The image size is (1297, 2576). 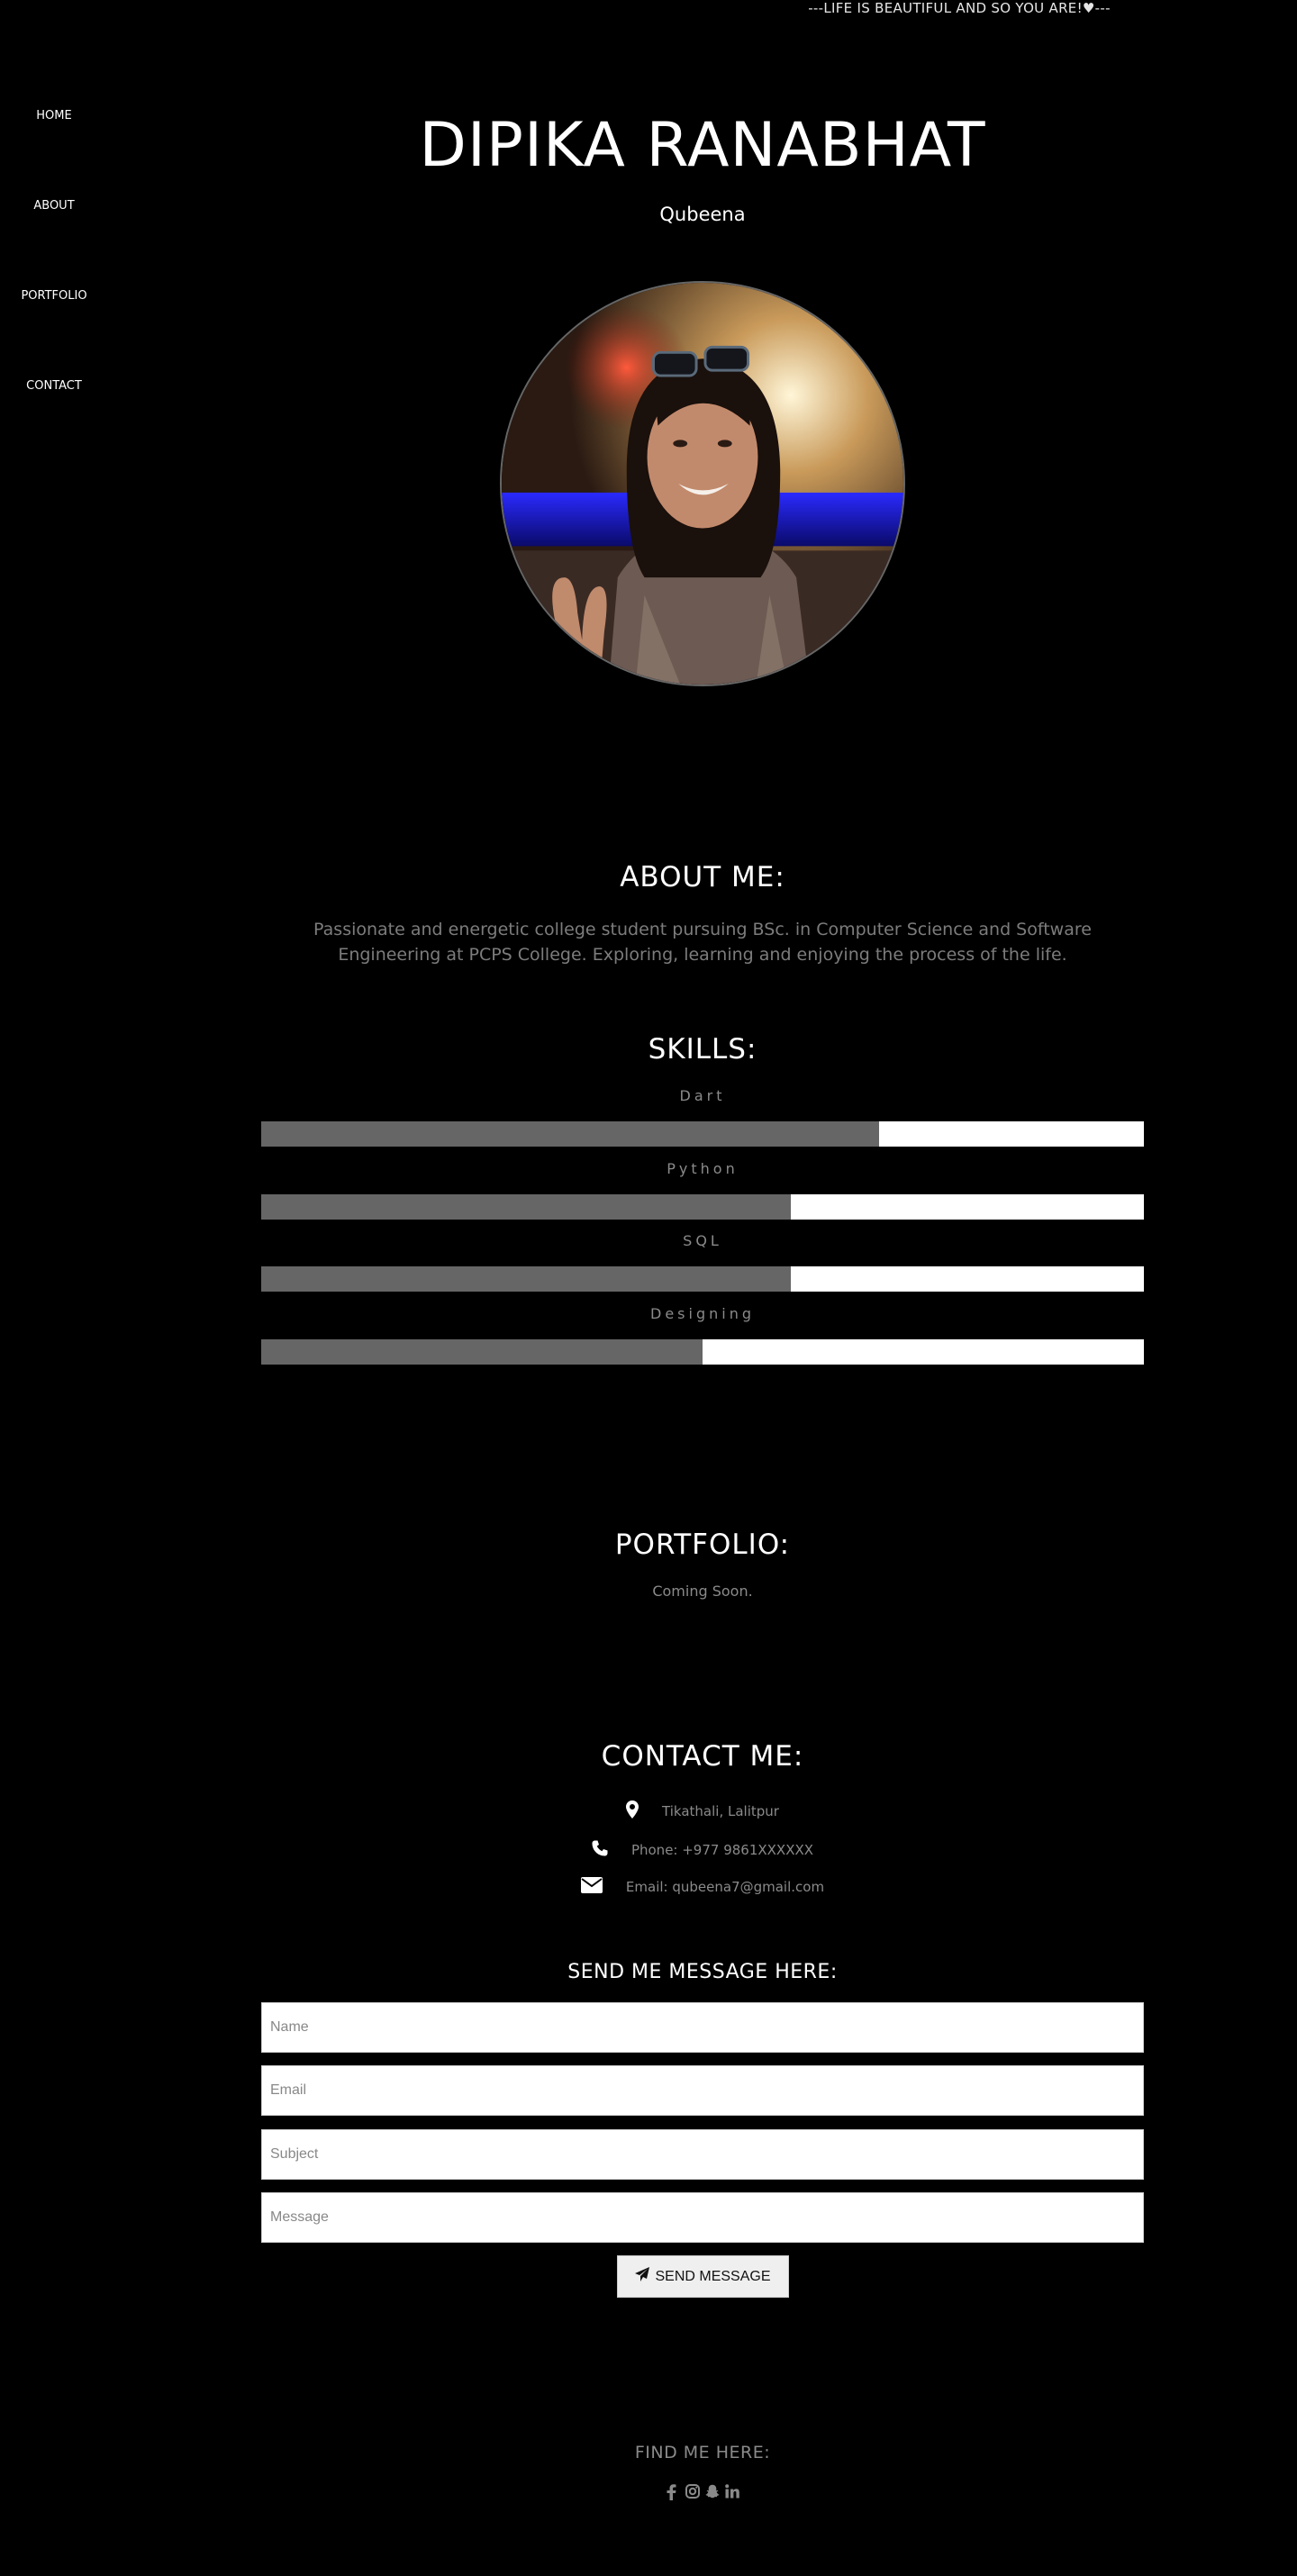 What do you see at coordinates (53, 144) in the screenshot?
I see `nav-home: HOME` at bounding box center [53, 144].